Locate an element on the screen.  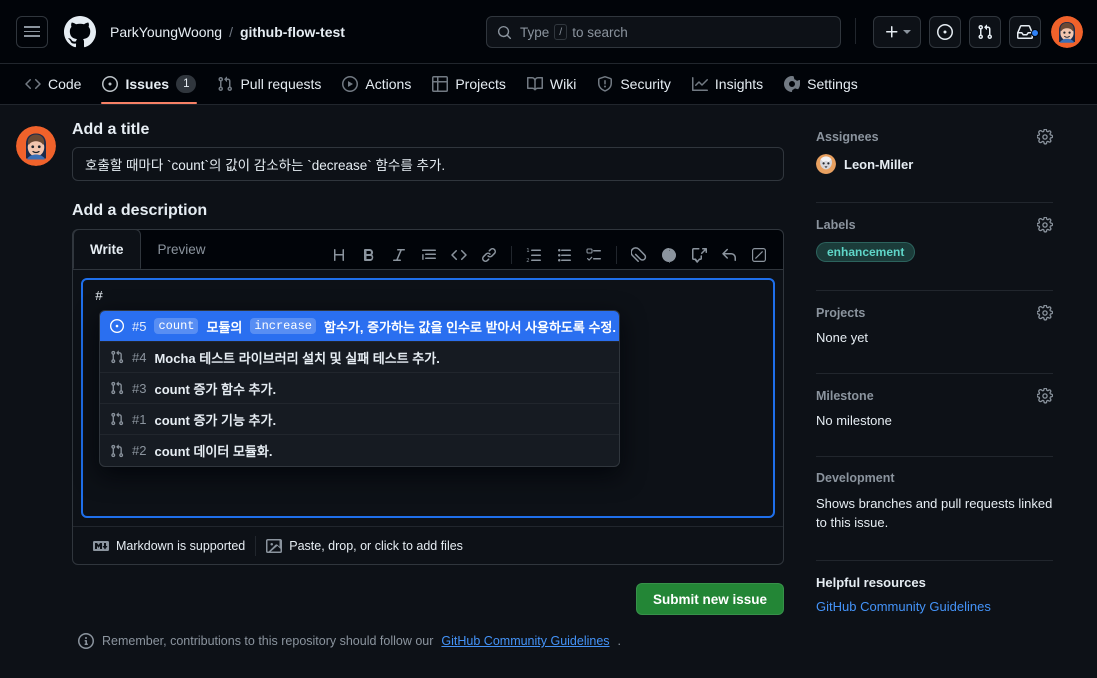
reply-icon is located at coordinates (729, 255).